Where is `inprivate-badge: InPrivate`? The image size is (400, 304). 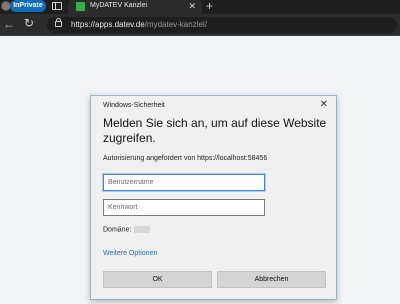
inprivate-badge: InPrivate is located at coordinates (28, 6).